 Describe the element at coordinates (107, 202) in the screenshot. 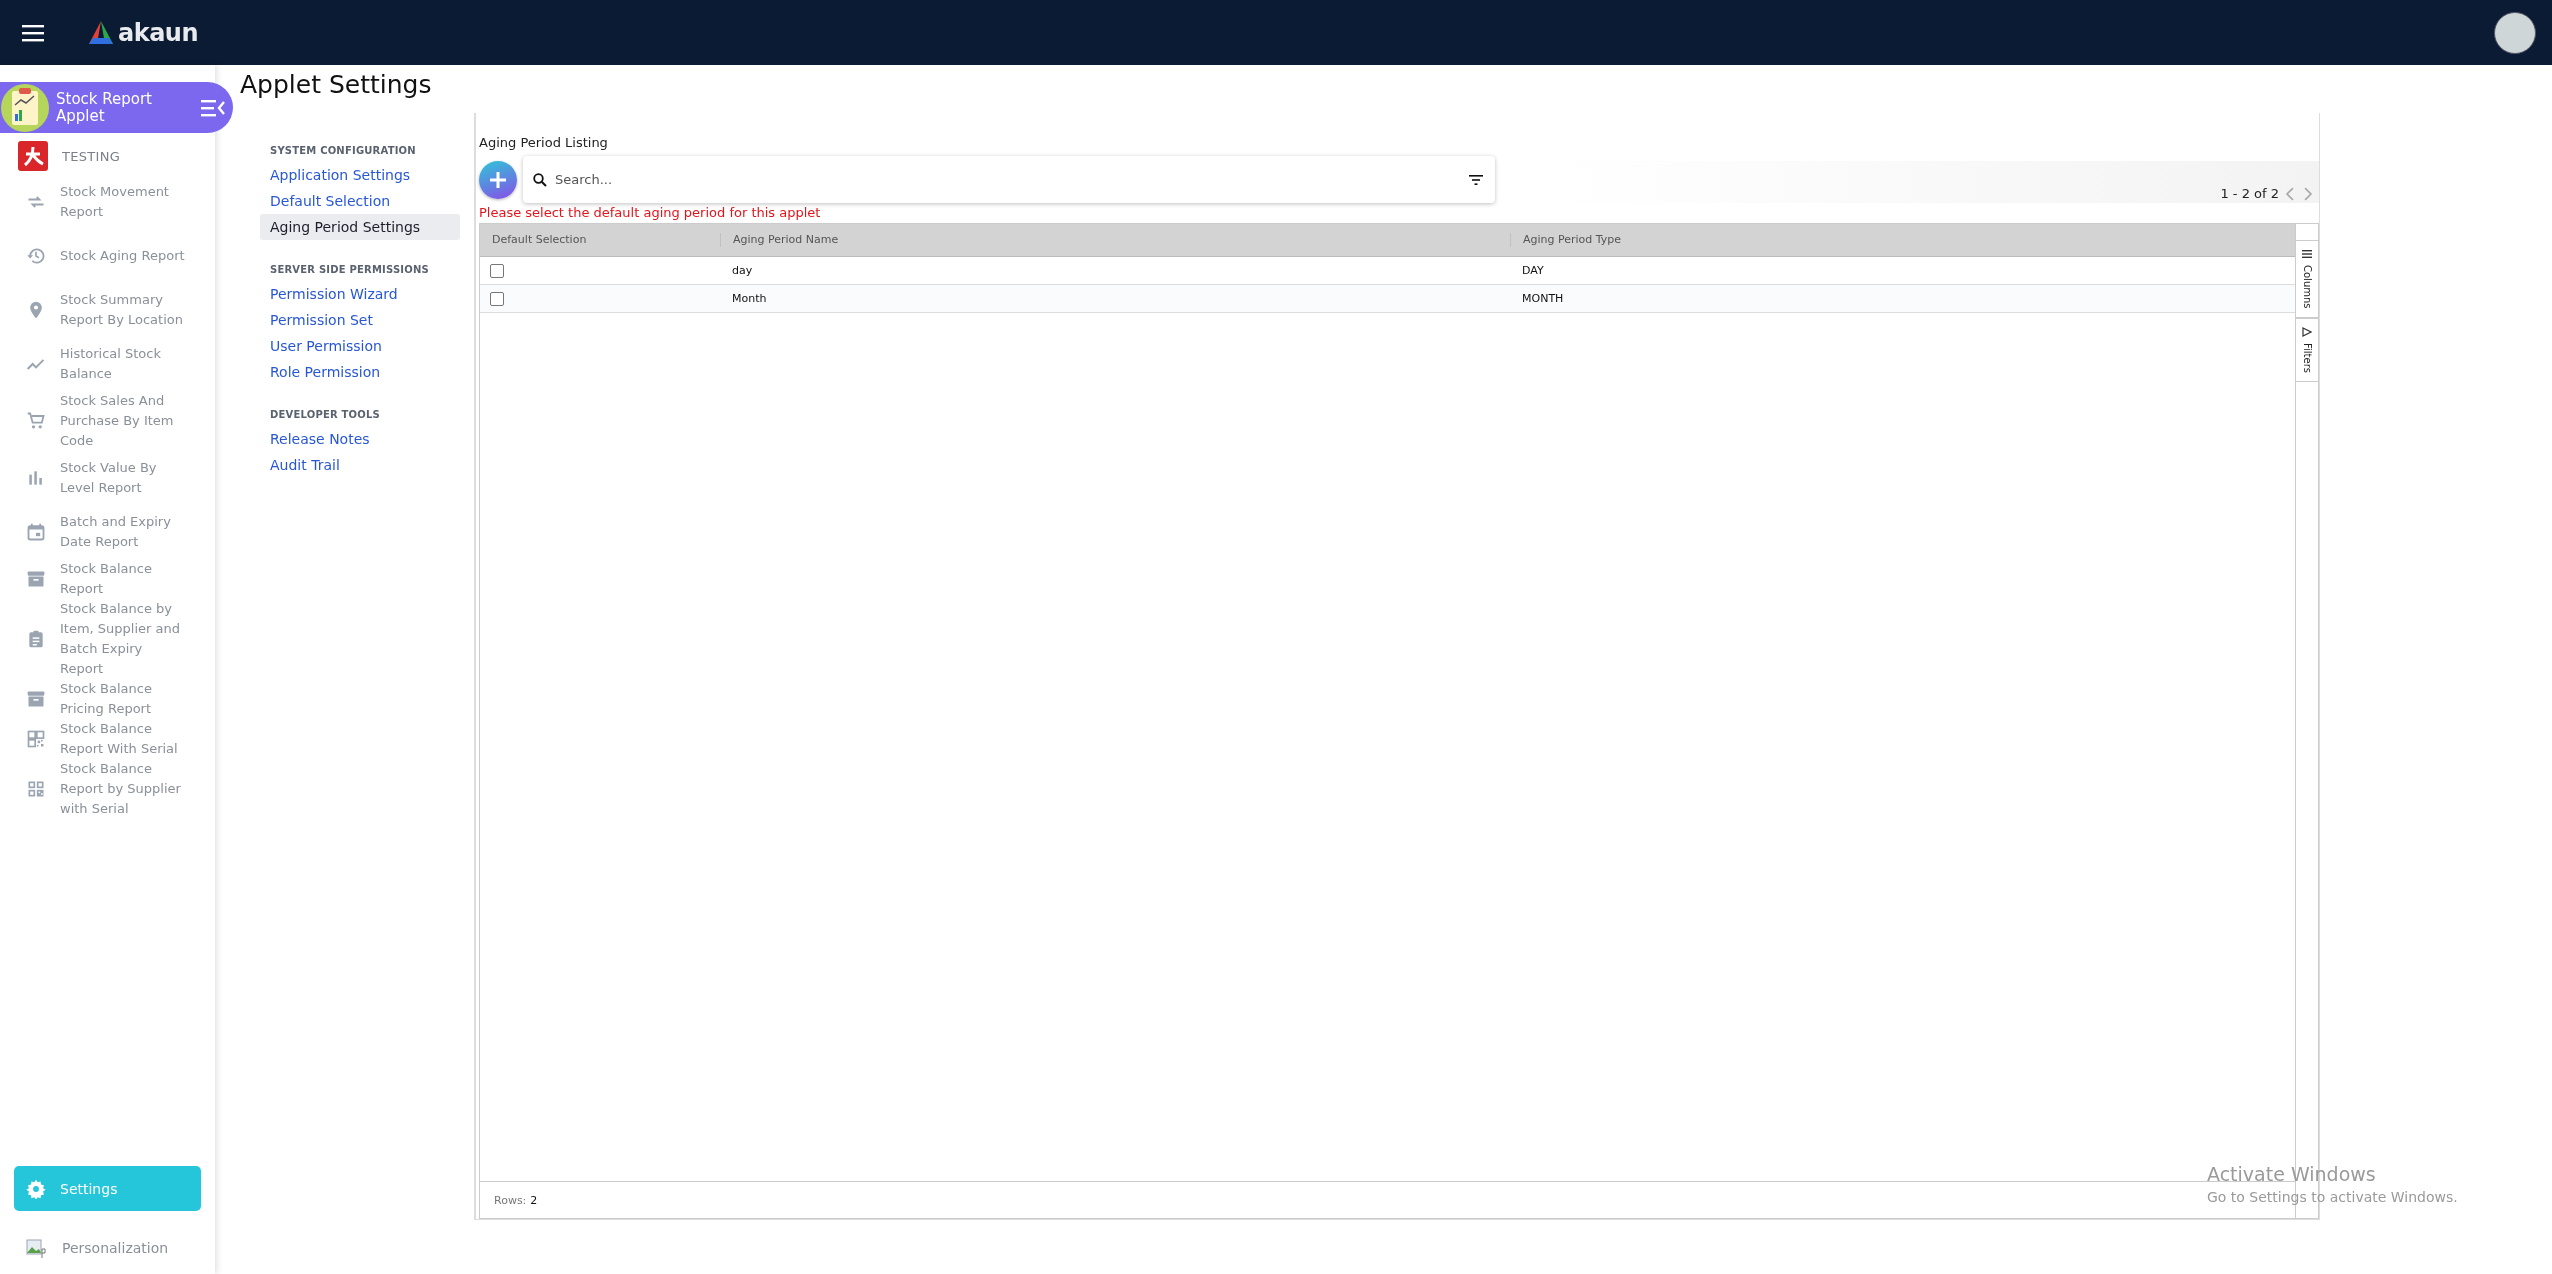

I see `sidebar-item: Stock Movement Report` at that location.